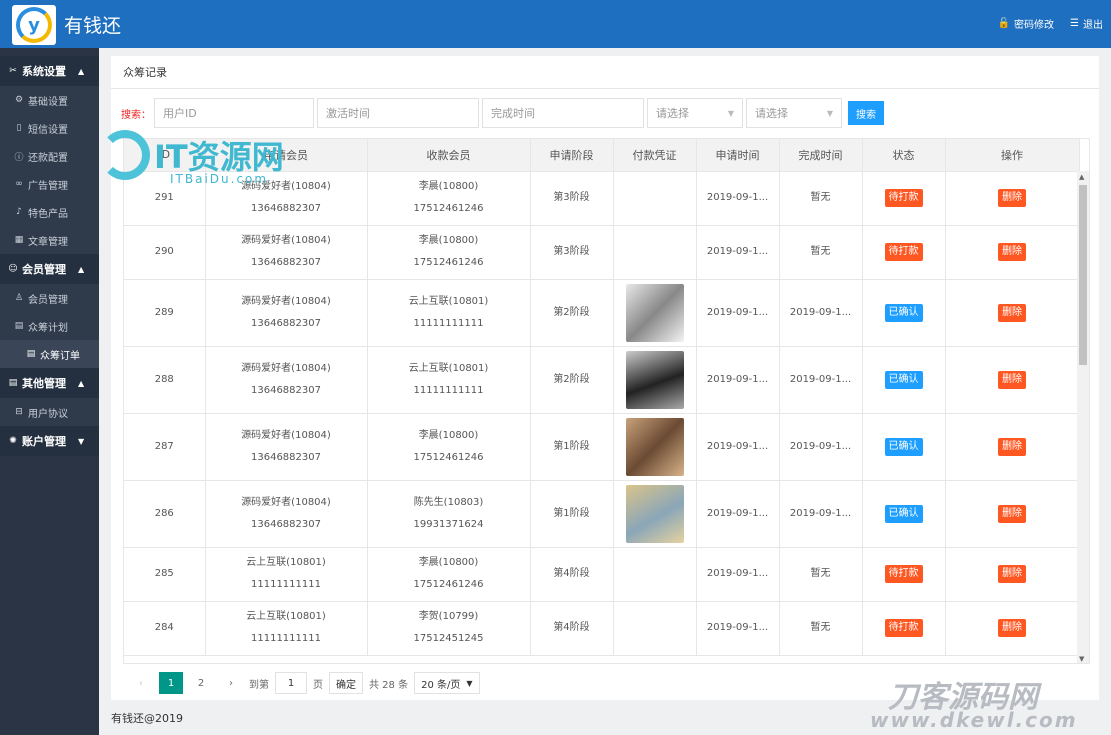 The width and height of the screenshot is (1111, 735). Describe the element at coordinates (449, 155) in the screenshot. I see `col-payee: 收款会员` at that location.